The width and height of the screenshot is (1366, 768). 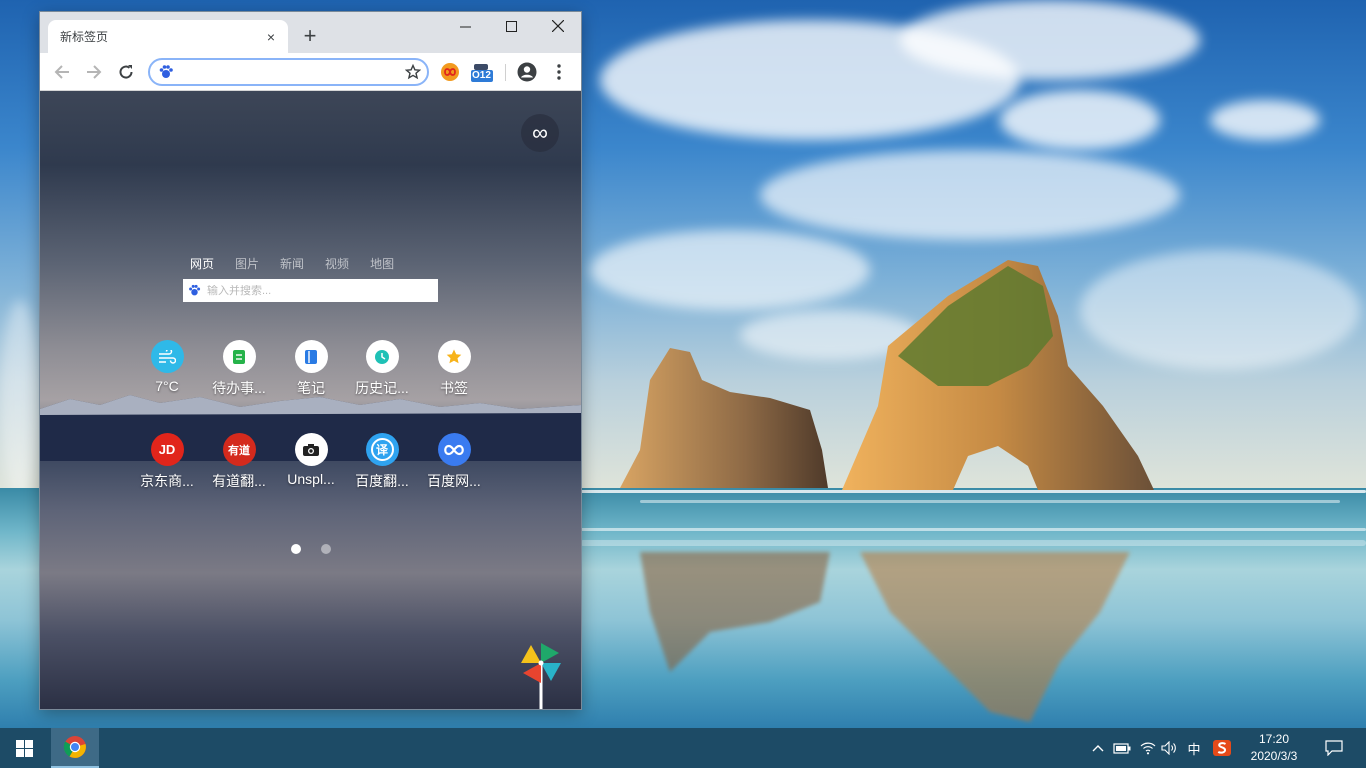 What do you see at coordinates (995, 637) in the screenshot?
I see `arch-reflection` at bounding box center [995, 637].